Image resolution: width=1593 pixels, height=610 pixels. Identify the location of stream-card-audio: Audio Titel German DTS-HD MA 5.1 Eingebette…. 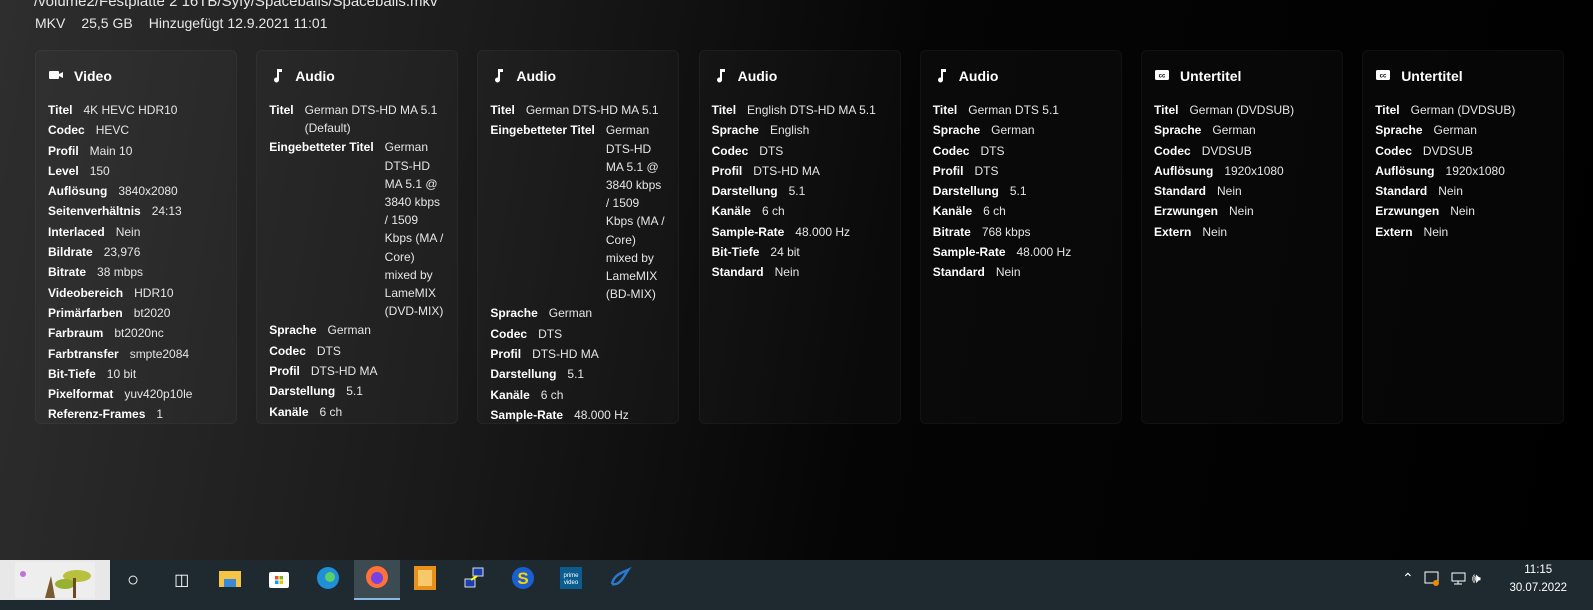
(578, 237).